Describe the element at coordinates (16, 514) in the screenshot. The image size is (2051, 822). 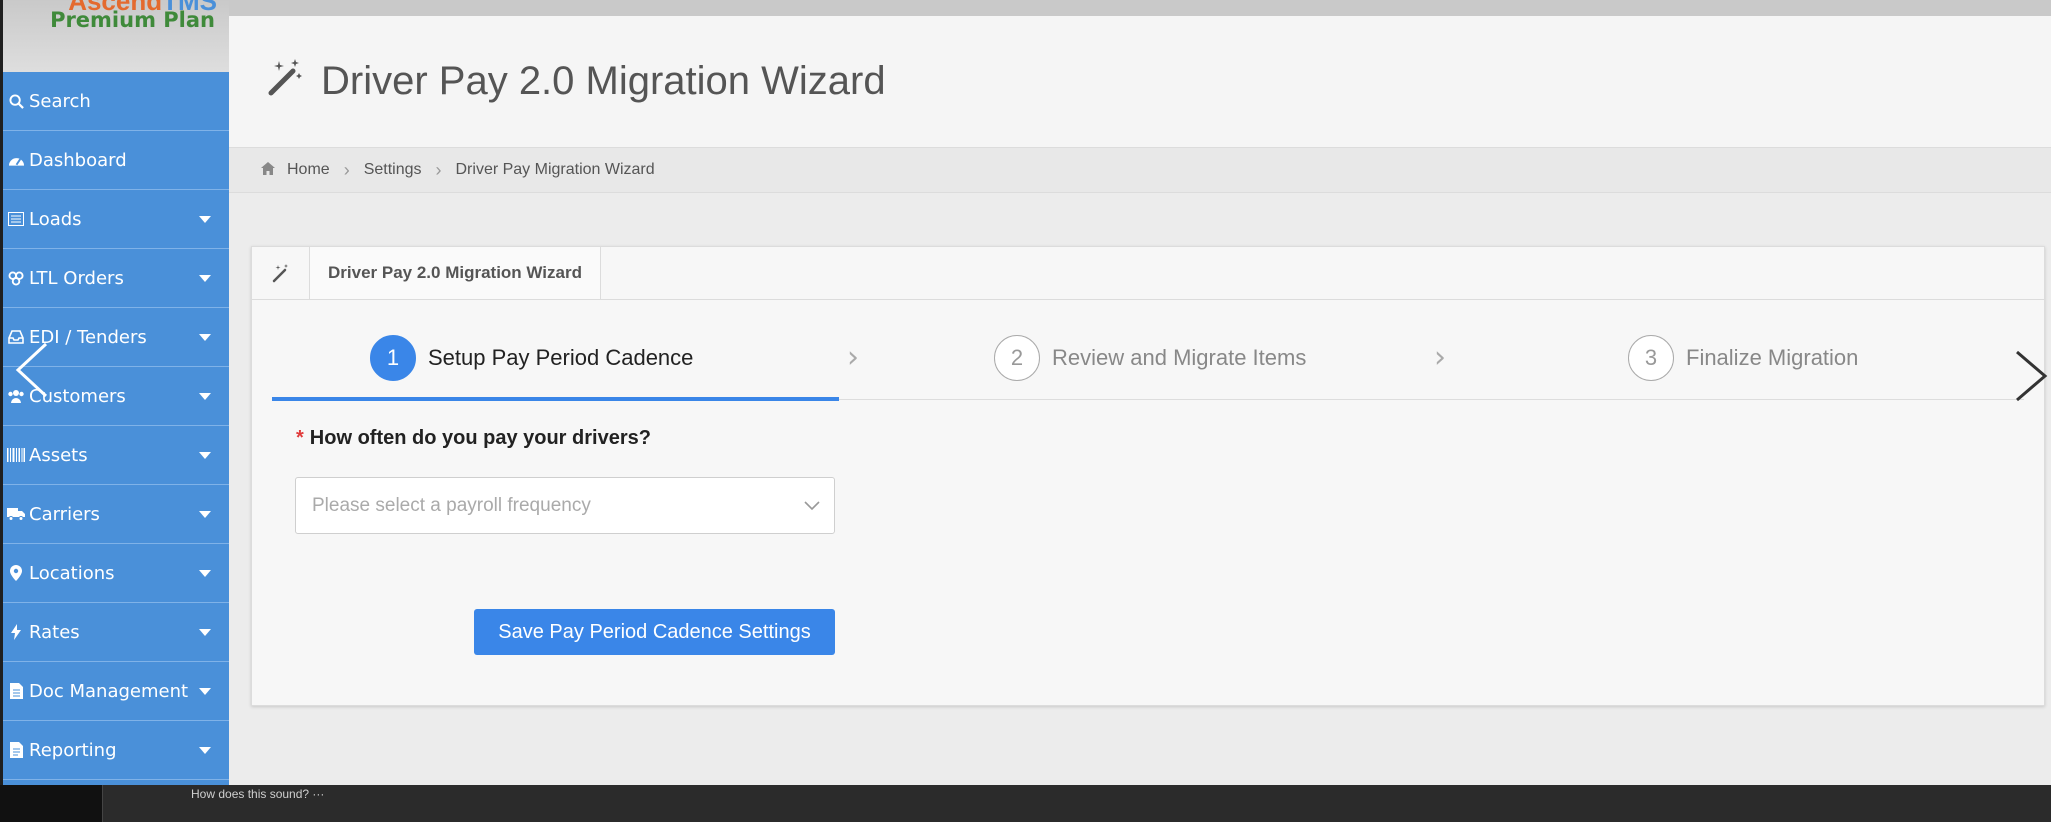
I see `truck-icon` at that location.